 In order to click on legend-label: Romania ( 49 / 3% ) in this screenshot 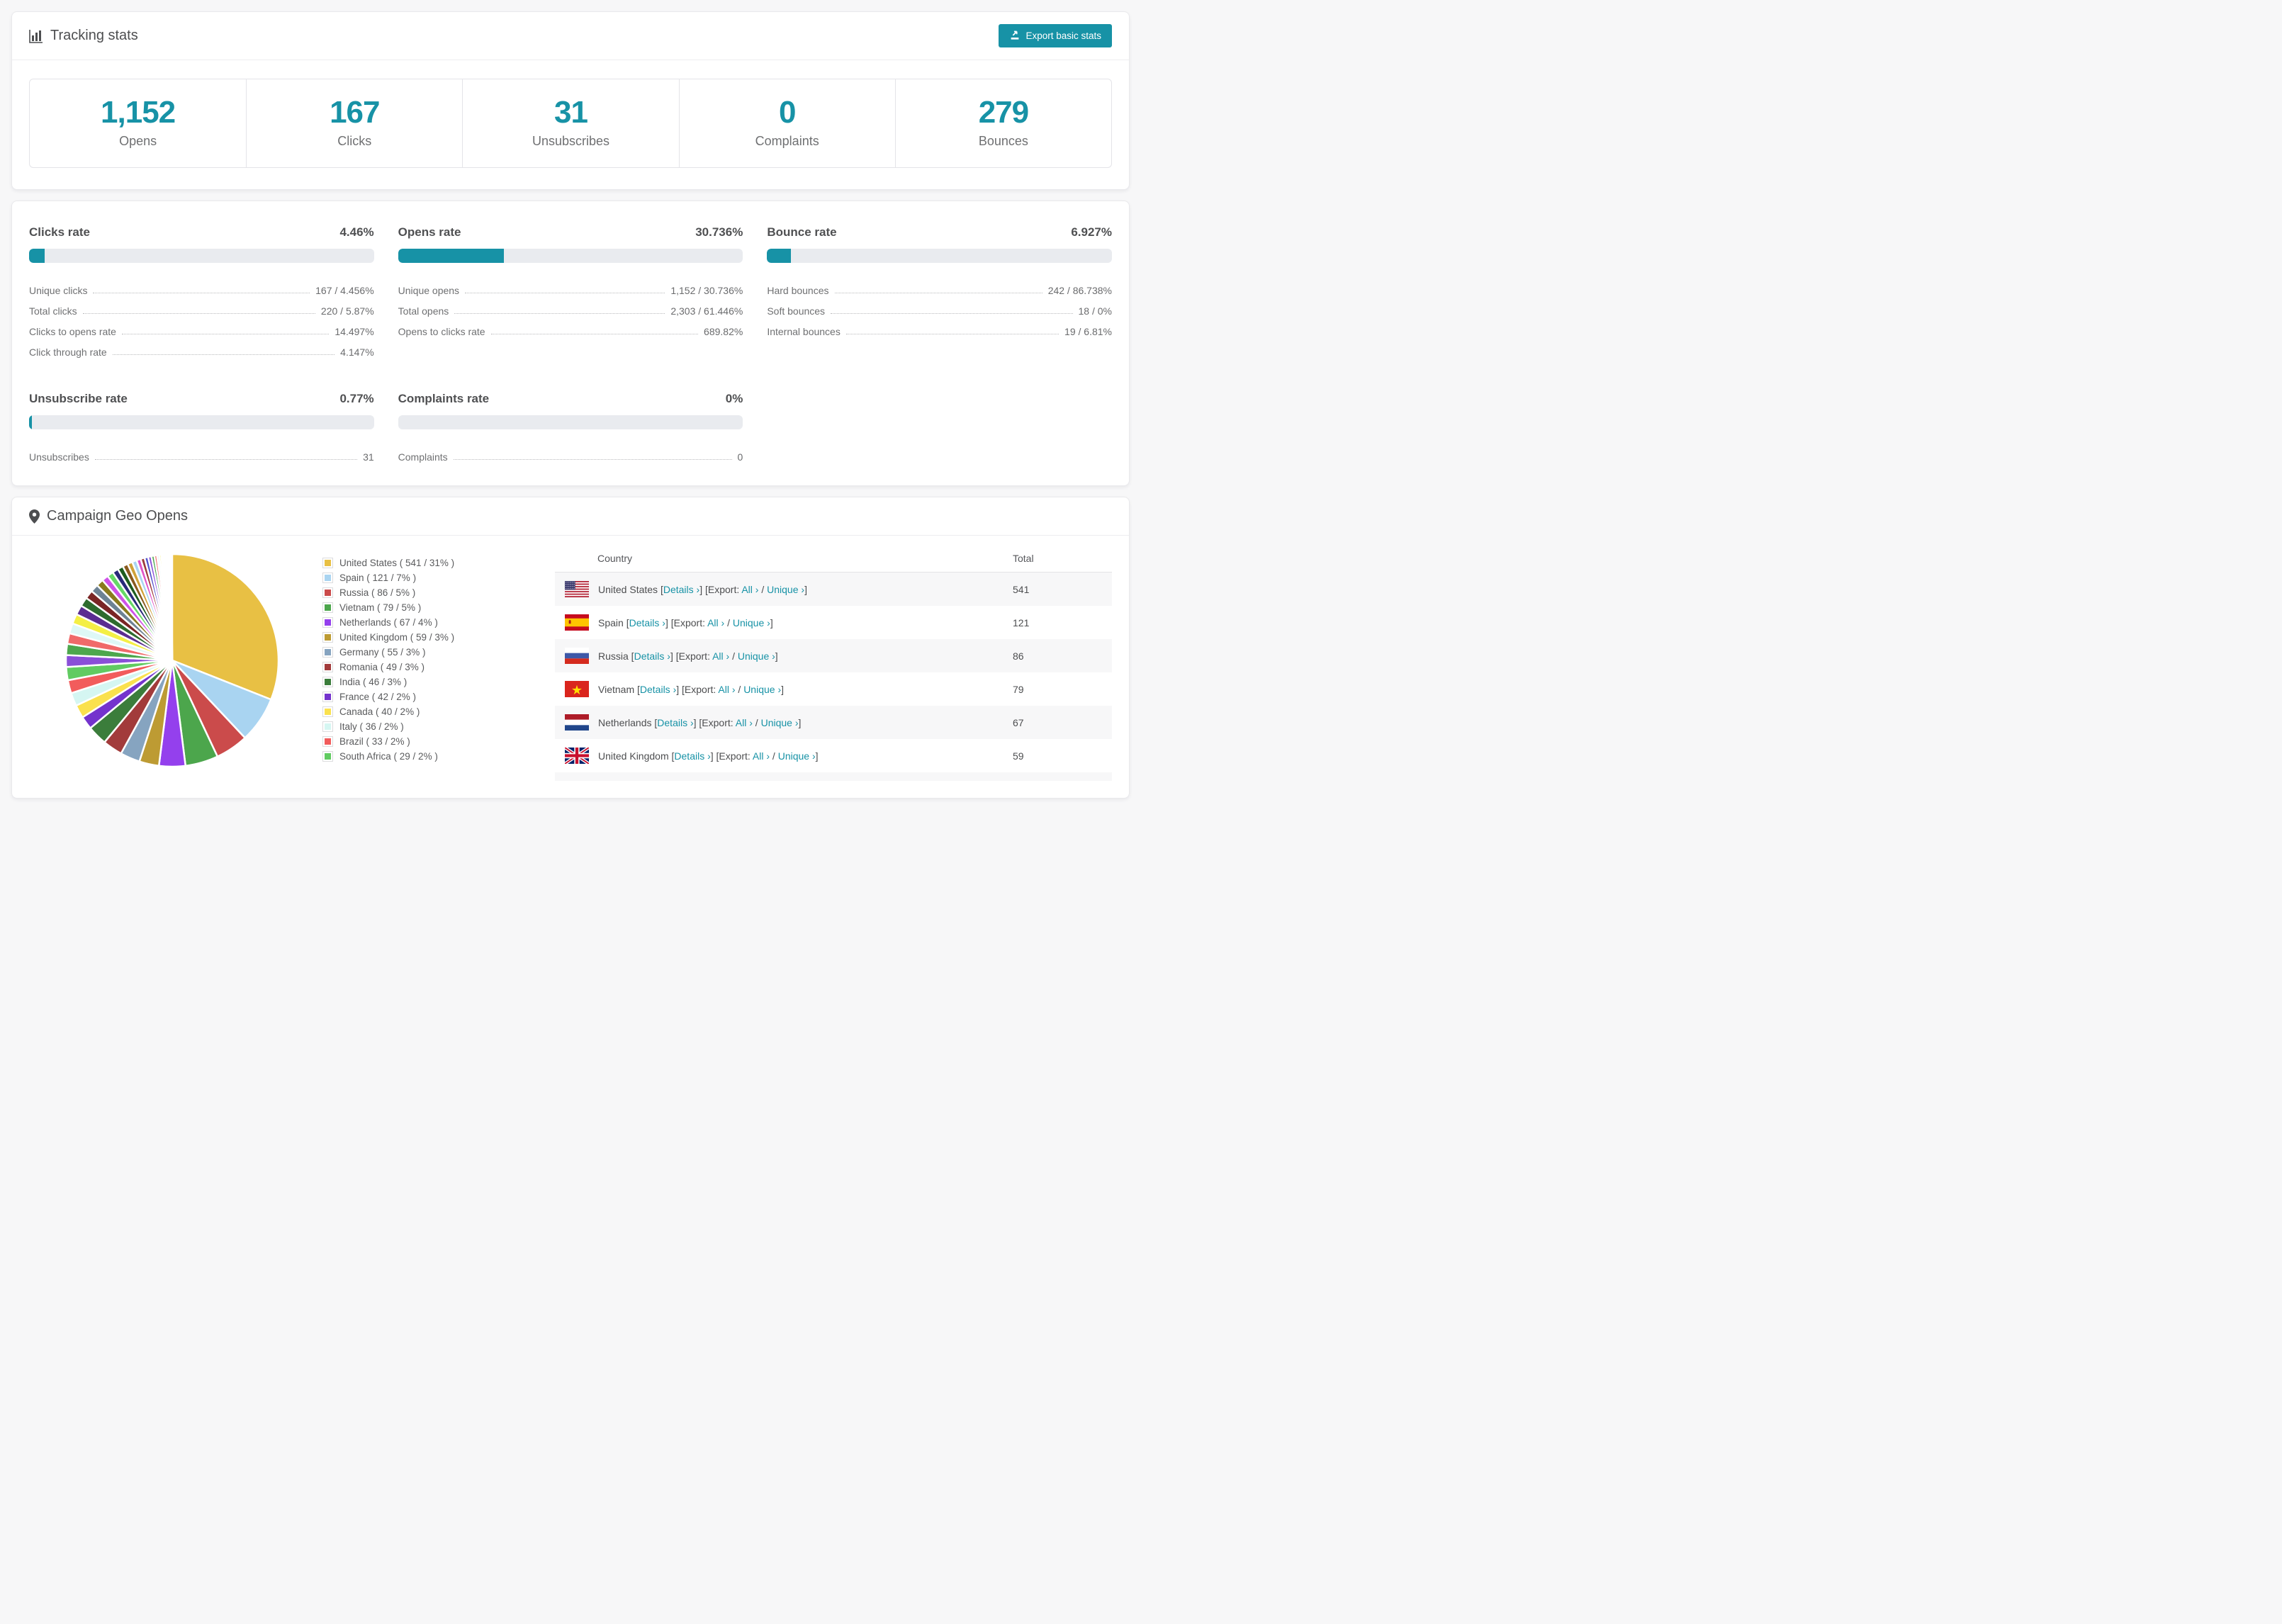, I will do `click(382, 667)`.